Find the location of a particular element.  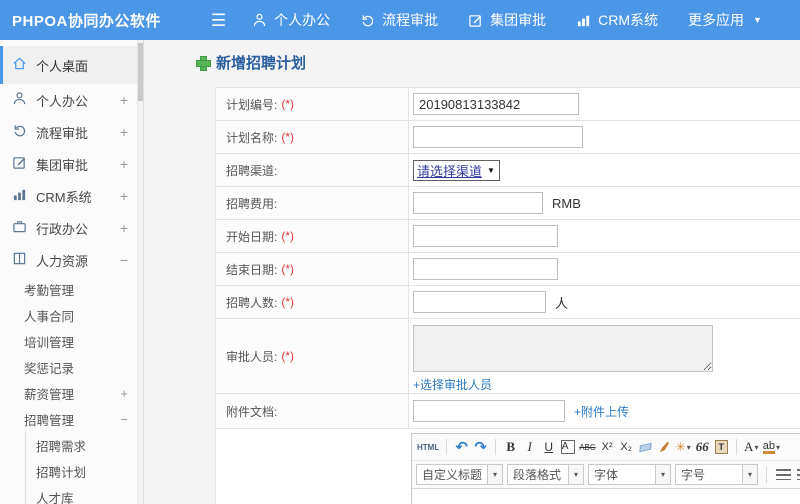

field-value-cell: +选择审批人员 is located at coordinates (604, 356).